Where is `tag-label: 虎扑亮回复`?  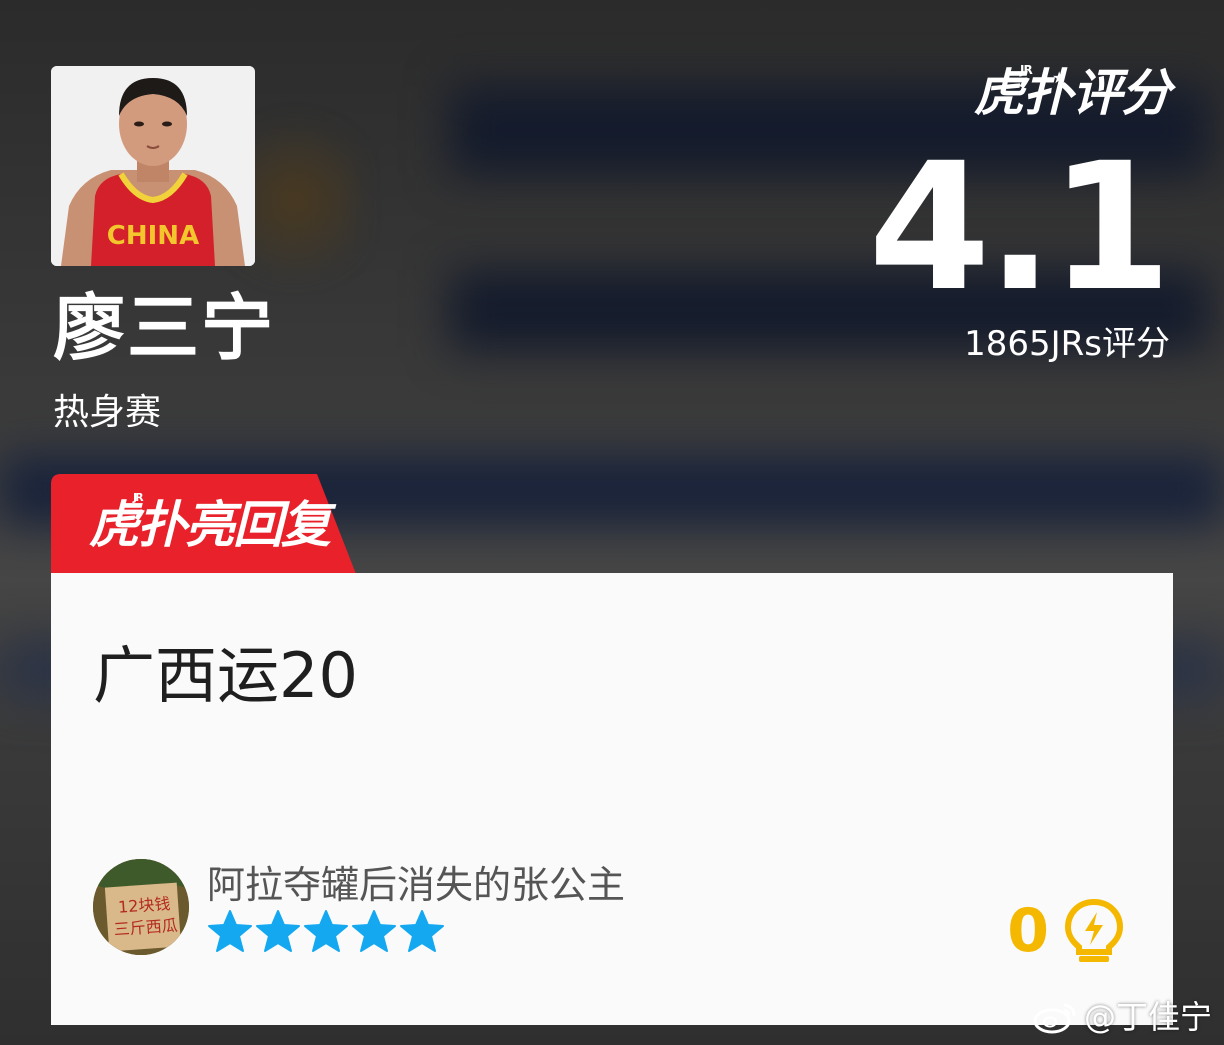 tag-label: 虎扑亮回复 is located at coordinates (210, 525).